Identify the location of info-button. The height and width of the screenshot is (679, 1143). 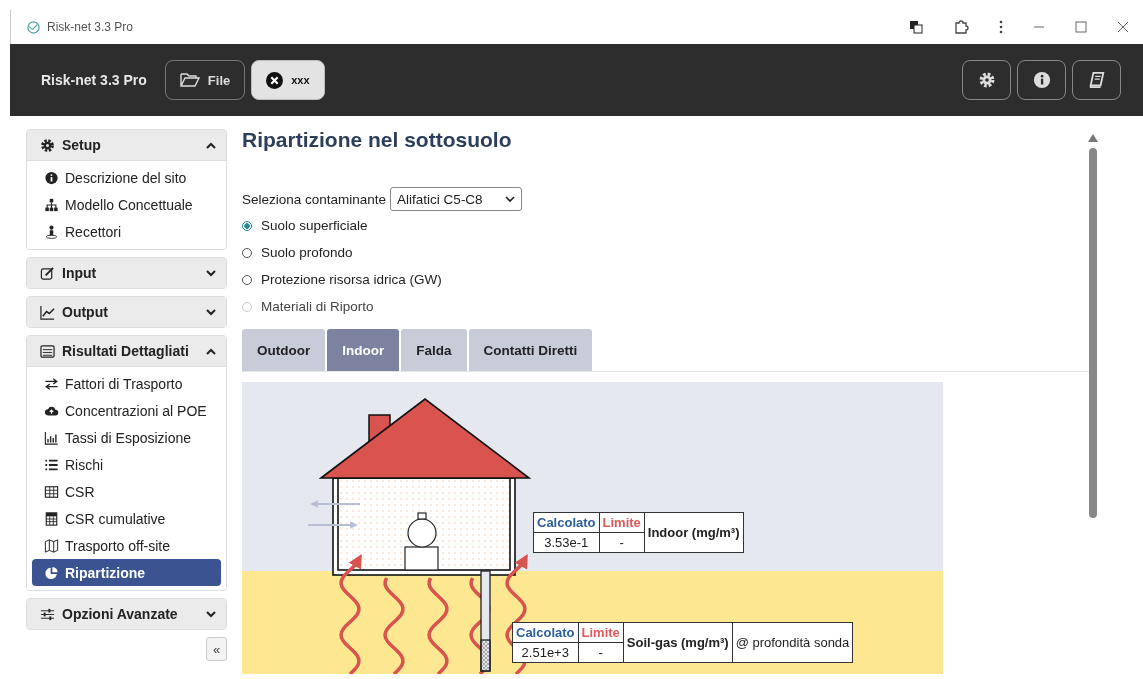
(1041, 80).